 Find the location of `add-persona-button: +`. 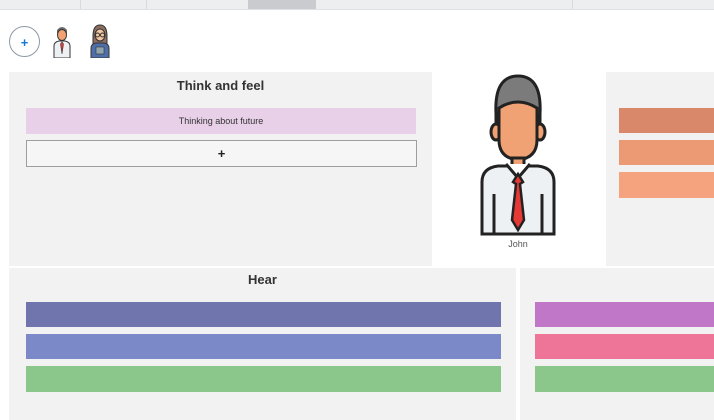

add-persona-button: + is located at coordinates (24, 41).